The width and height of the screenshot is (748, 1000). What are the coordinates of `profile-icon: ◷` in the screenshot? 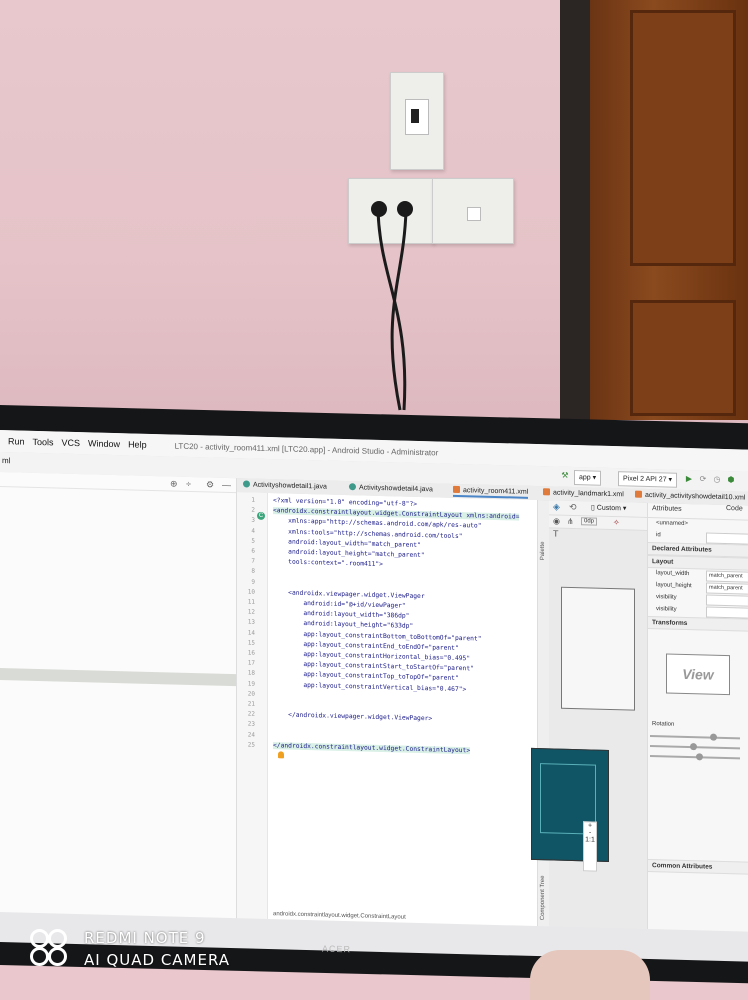 It's located at (717, 480).